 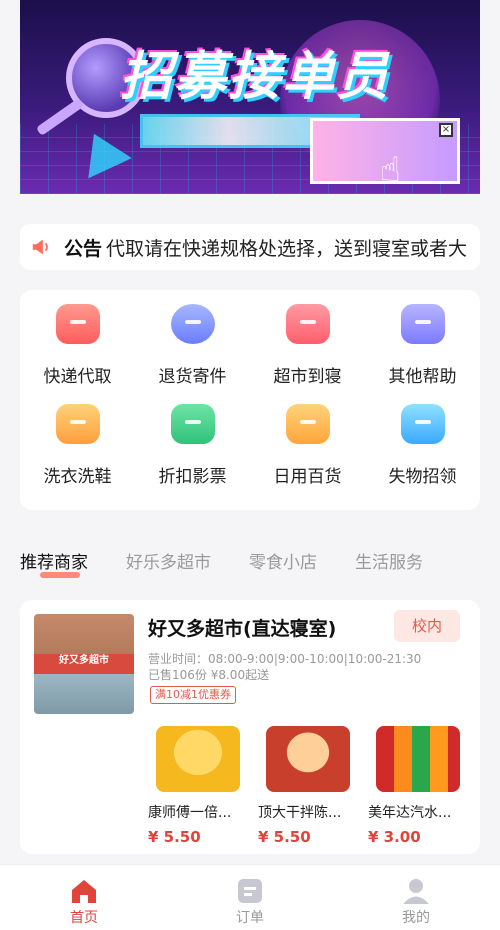 I want to click on service-label: 其他帮助, so click(x=422, y=377).